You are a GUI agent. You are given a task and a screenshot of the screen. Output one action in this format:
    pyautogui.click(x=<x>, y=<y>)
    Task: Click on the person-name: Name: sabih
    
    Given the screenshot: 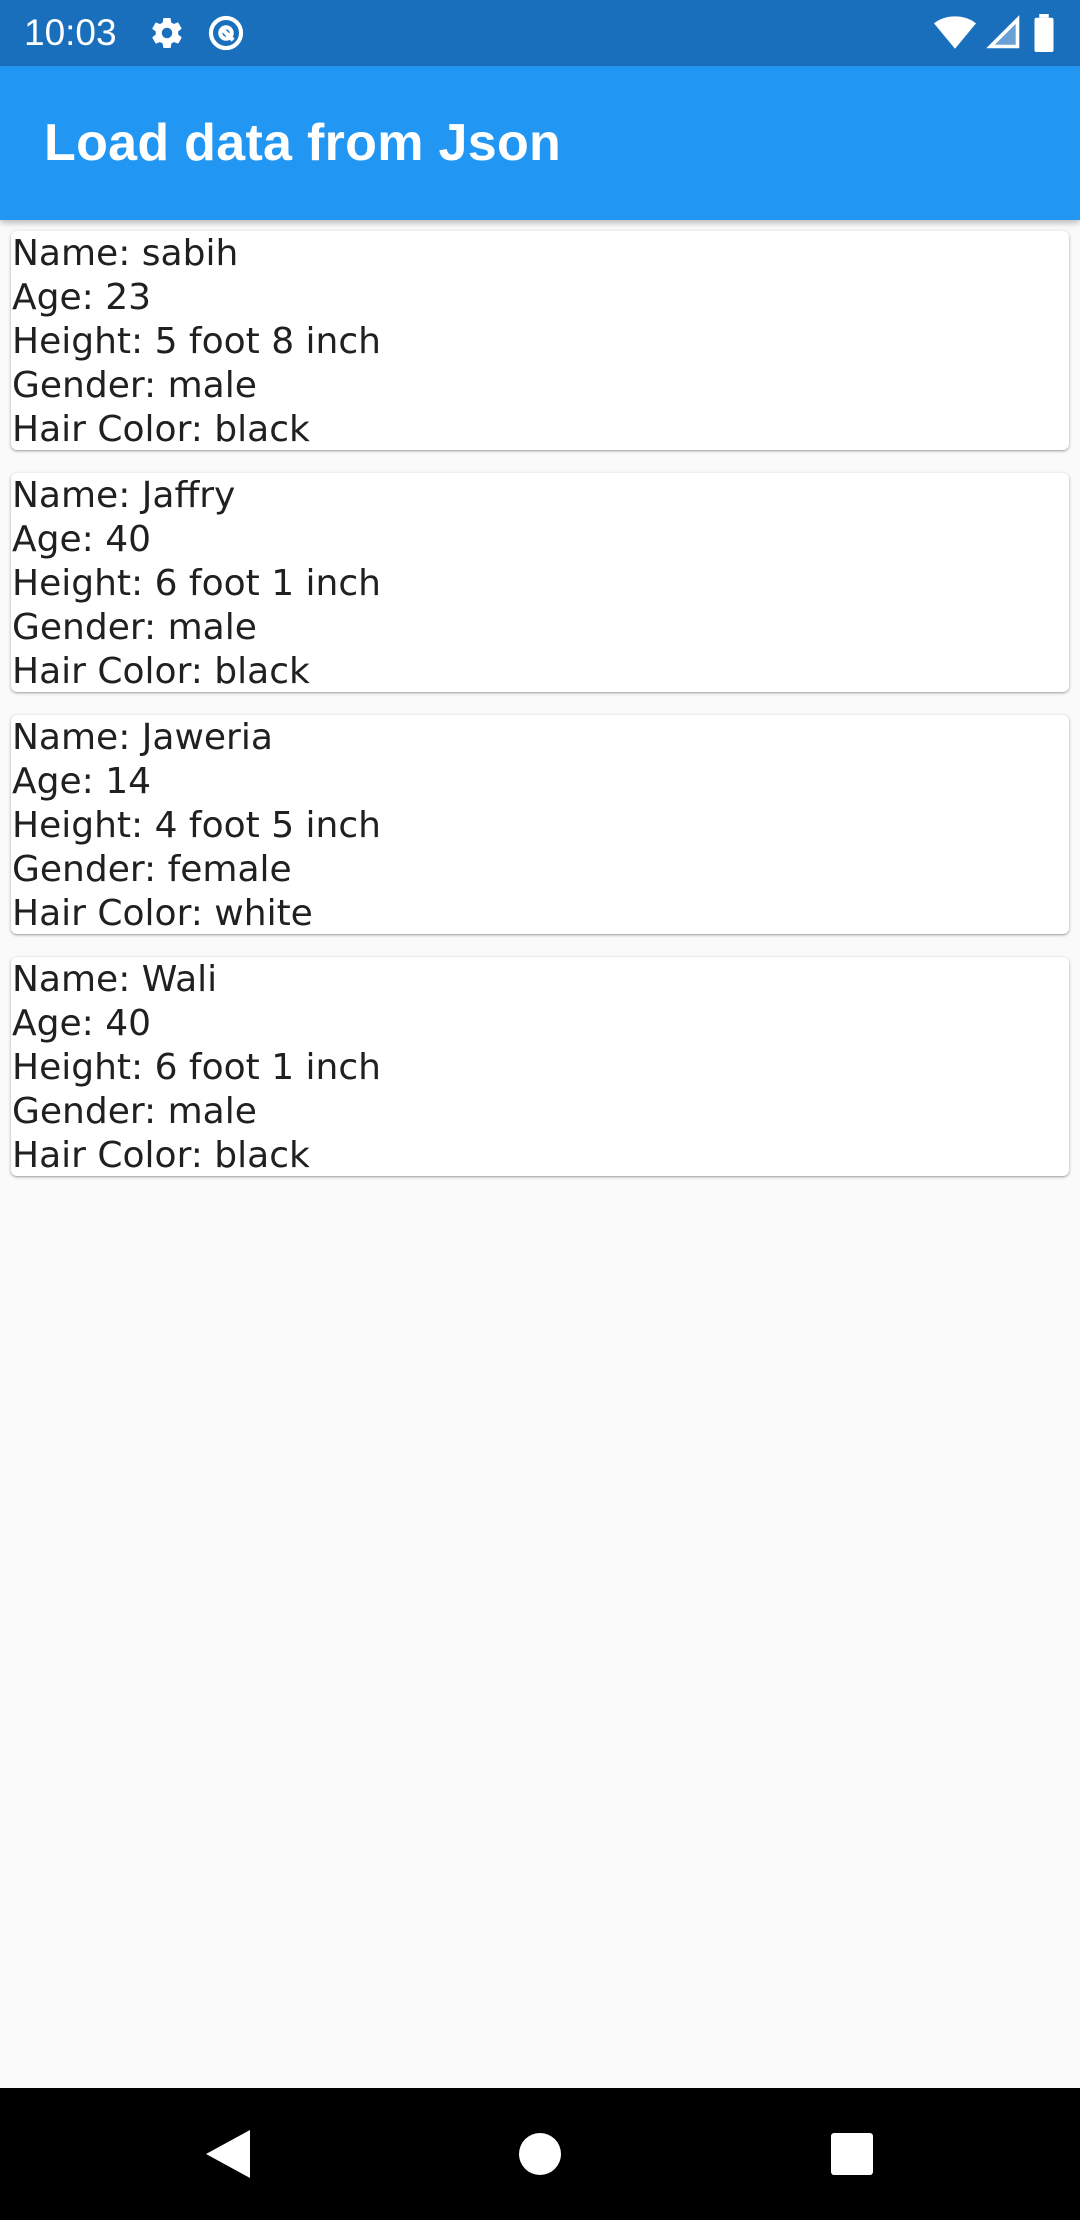 What is the action you would take?
    pyautogui.click(x=125, y=253)
    